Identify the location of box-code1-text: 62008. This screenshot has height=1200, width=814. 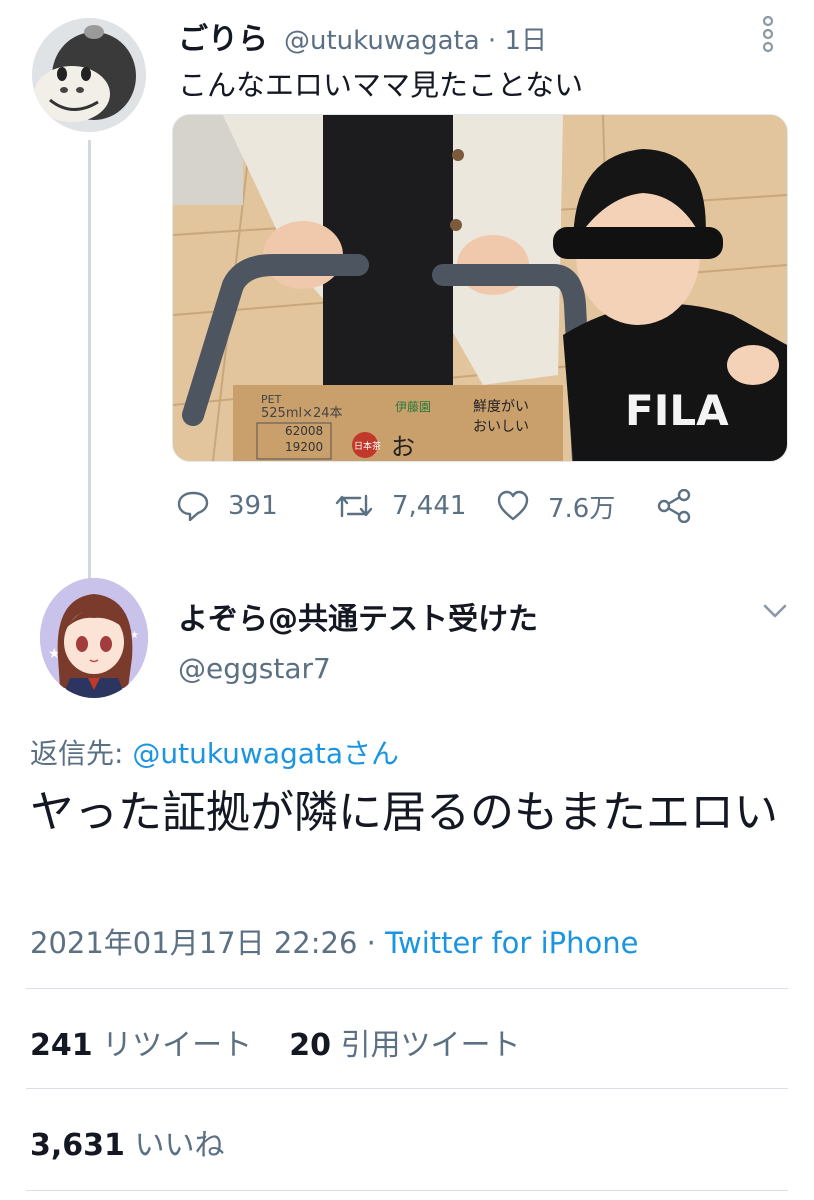
(304, 431).